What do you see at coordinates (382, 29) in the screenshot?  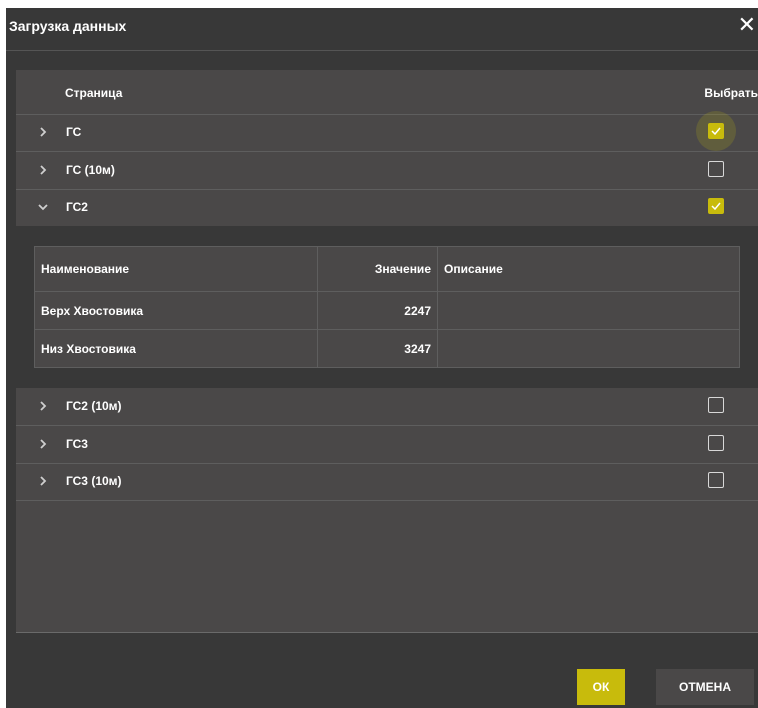 I see `dialog-titlebar: Загрузка данных ✕` at bounding box center [382, 29].